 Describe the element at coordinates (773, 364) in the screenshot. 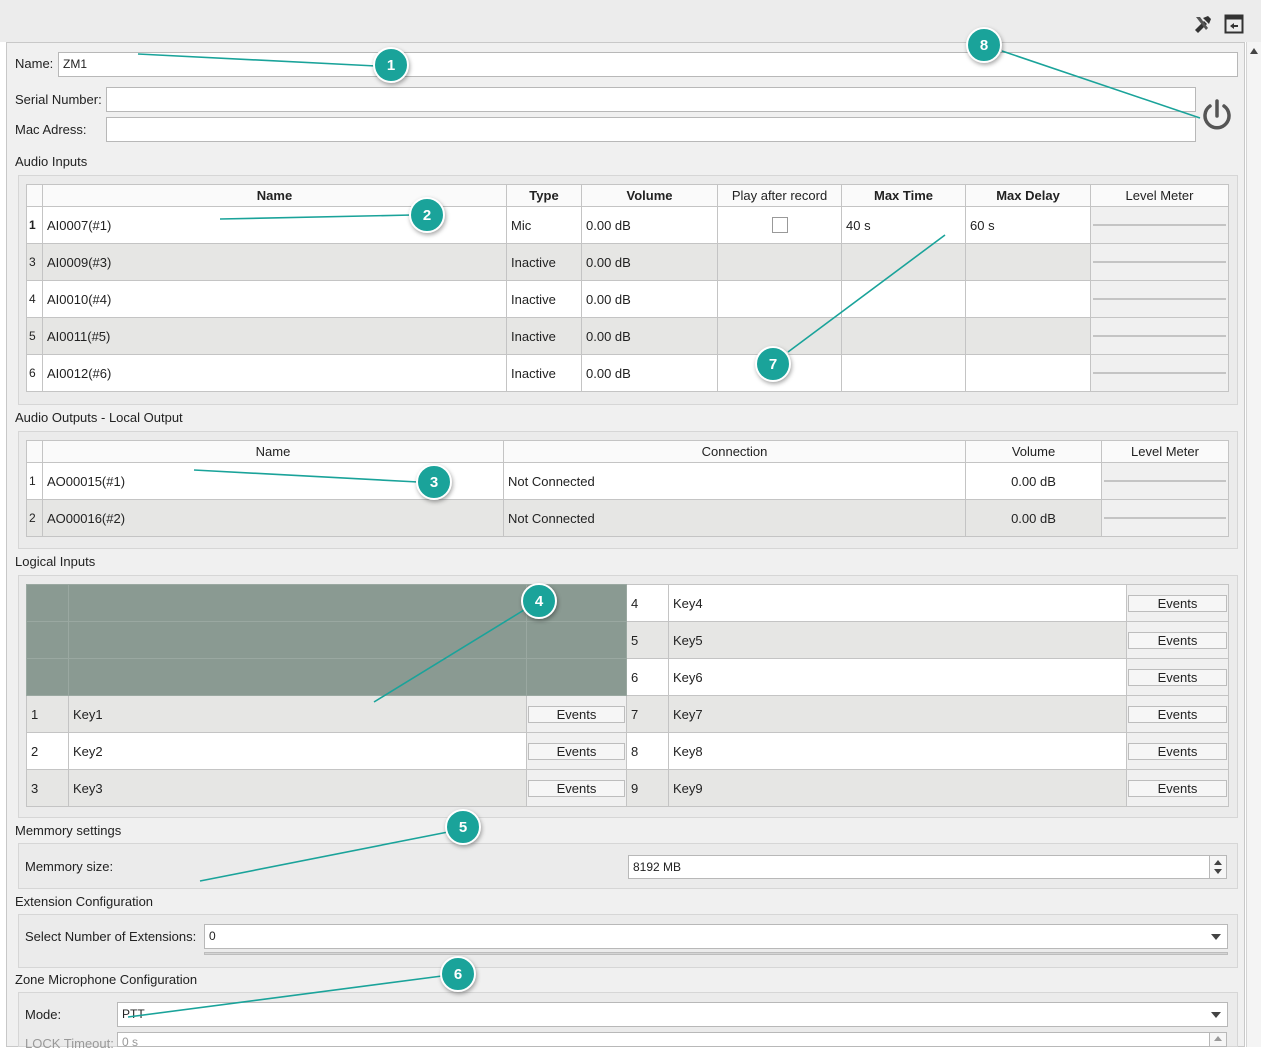

I see `callout-badge: 7` at that location.